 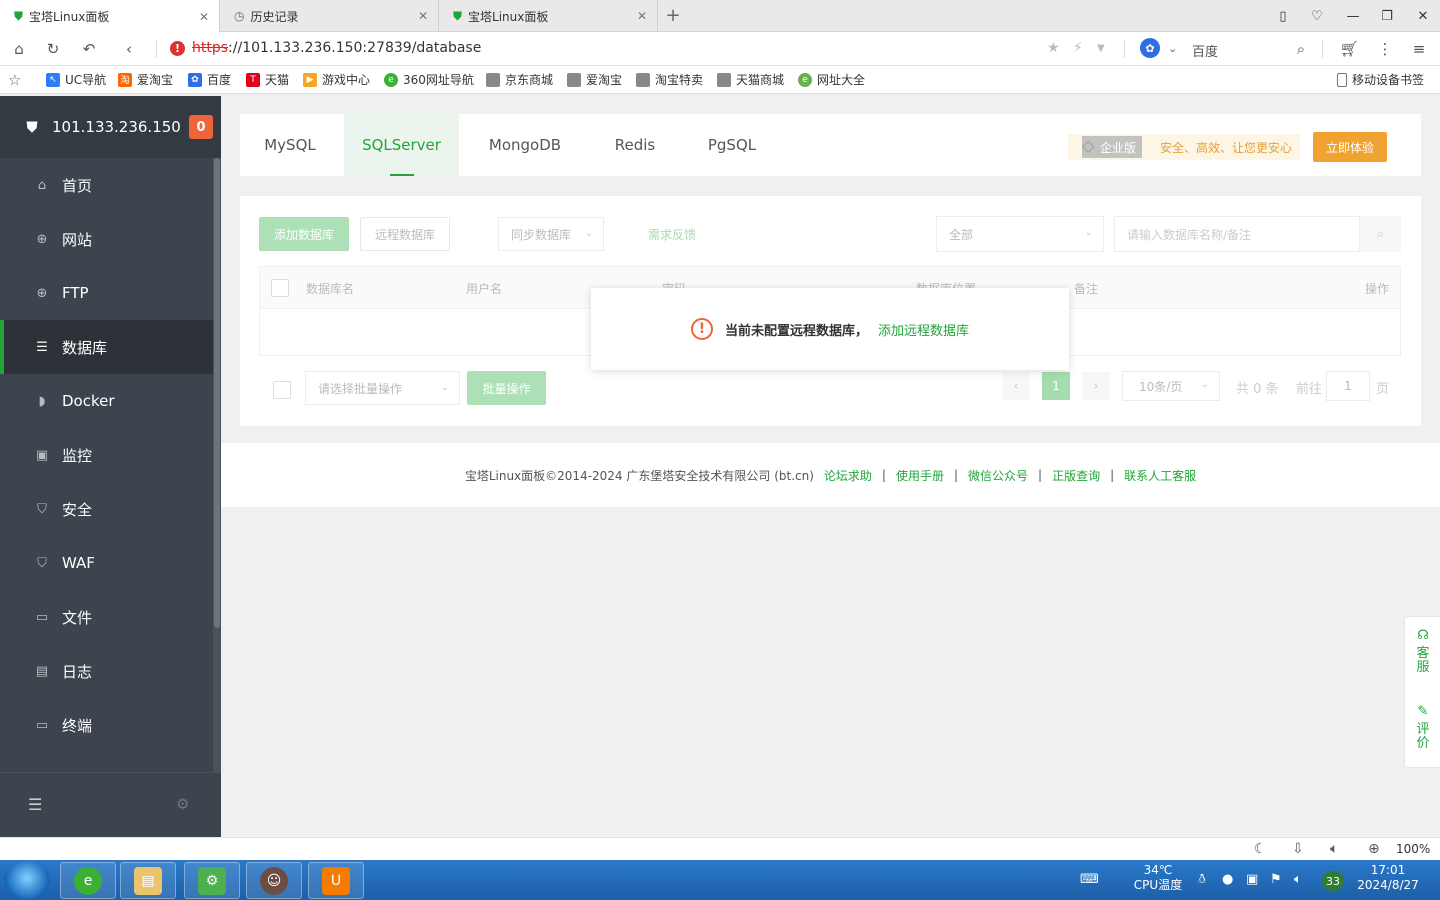 What do you see at coordinates (1333, 881) in the screenshot?
I see `tray-badge: 33` at bounding box center [1333, 881].